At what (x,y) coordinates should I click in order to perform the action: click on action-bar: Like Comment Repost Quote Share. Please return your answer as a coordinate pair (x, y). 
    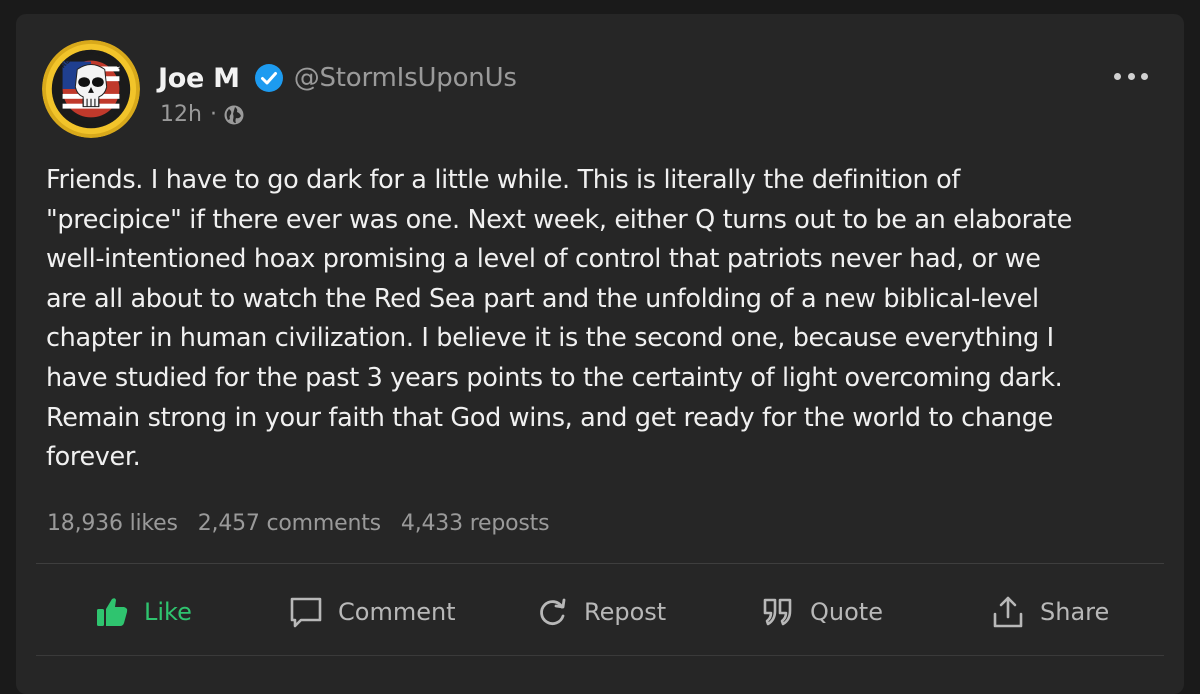
    Looking at the image, I should click on (600, 612).